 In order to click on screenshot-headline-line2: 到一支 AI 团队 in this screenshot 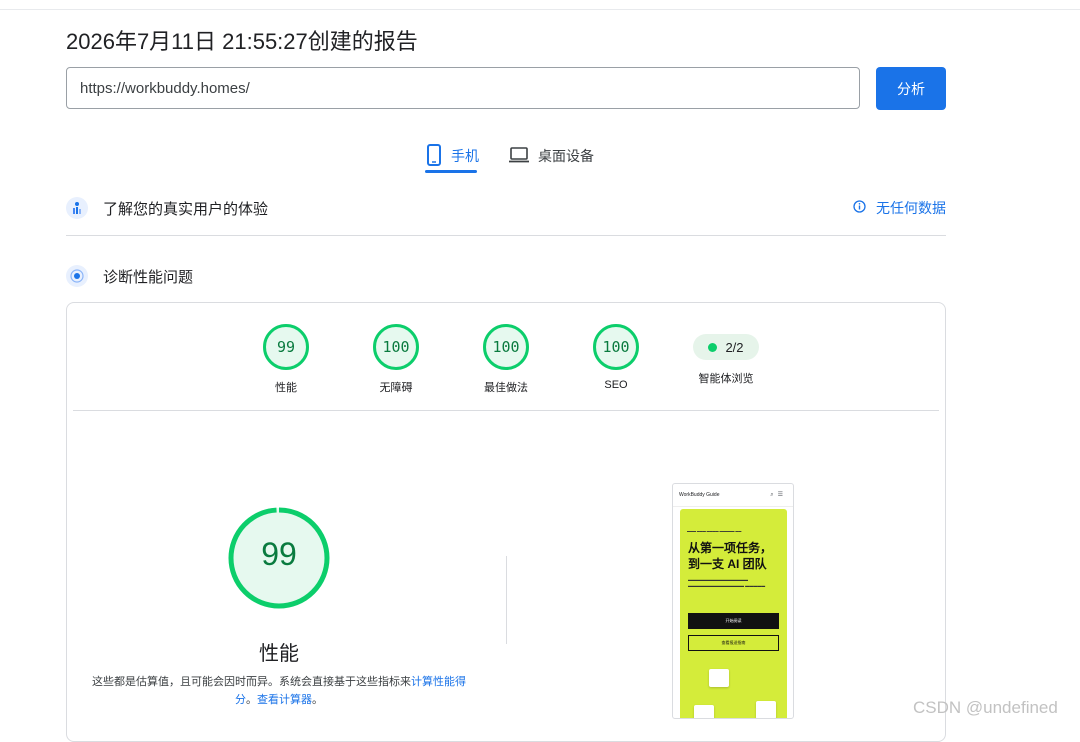, I will do `click(727, 564)`.